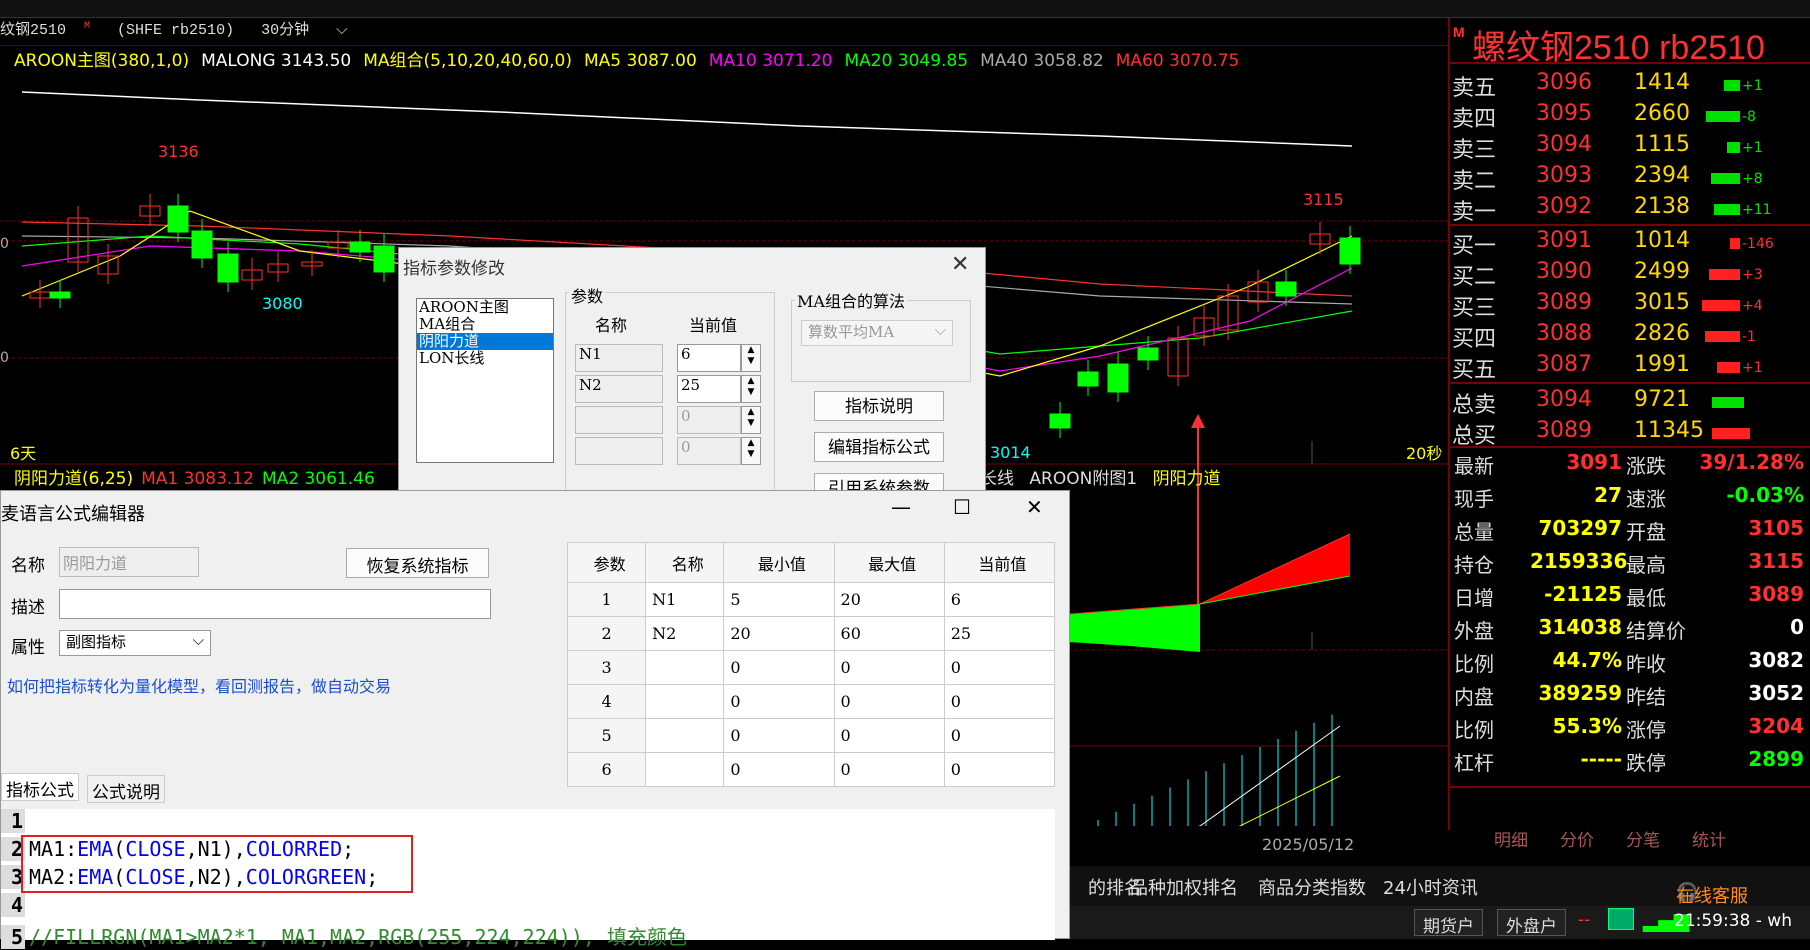 This screenshot has height=950, width=1810. What do you see at coordinates (28, 566) in the screenshot?
I see `name-label: 名称` at bounding box center [28, 566].